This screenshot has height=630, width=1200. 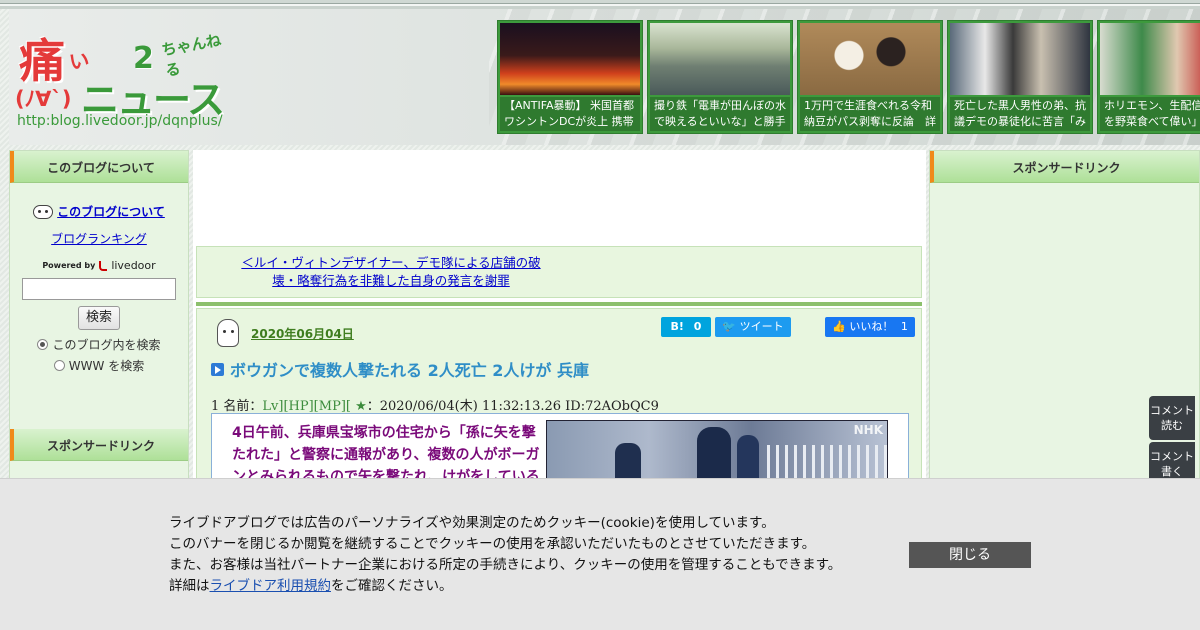 What do you see at coordinates (761, 326) in the screenshot?
I see `tweet-label: ツイート` at bounding box center [761, 326].